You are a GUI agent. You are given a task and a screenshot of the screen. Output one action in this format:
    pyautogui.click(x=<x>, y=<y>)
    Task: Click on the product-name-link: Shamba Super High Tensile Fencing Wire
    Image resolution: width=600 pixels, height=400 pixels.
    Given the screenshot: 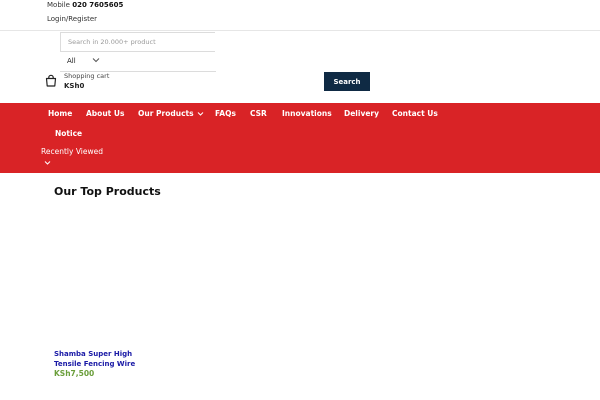 What is the action you would take?
    pyautogui.click(x=99, y=359)
    